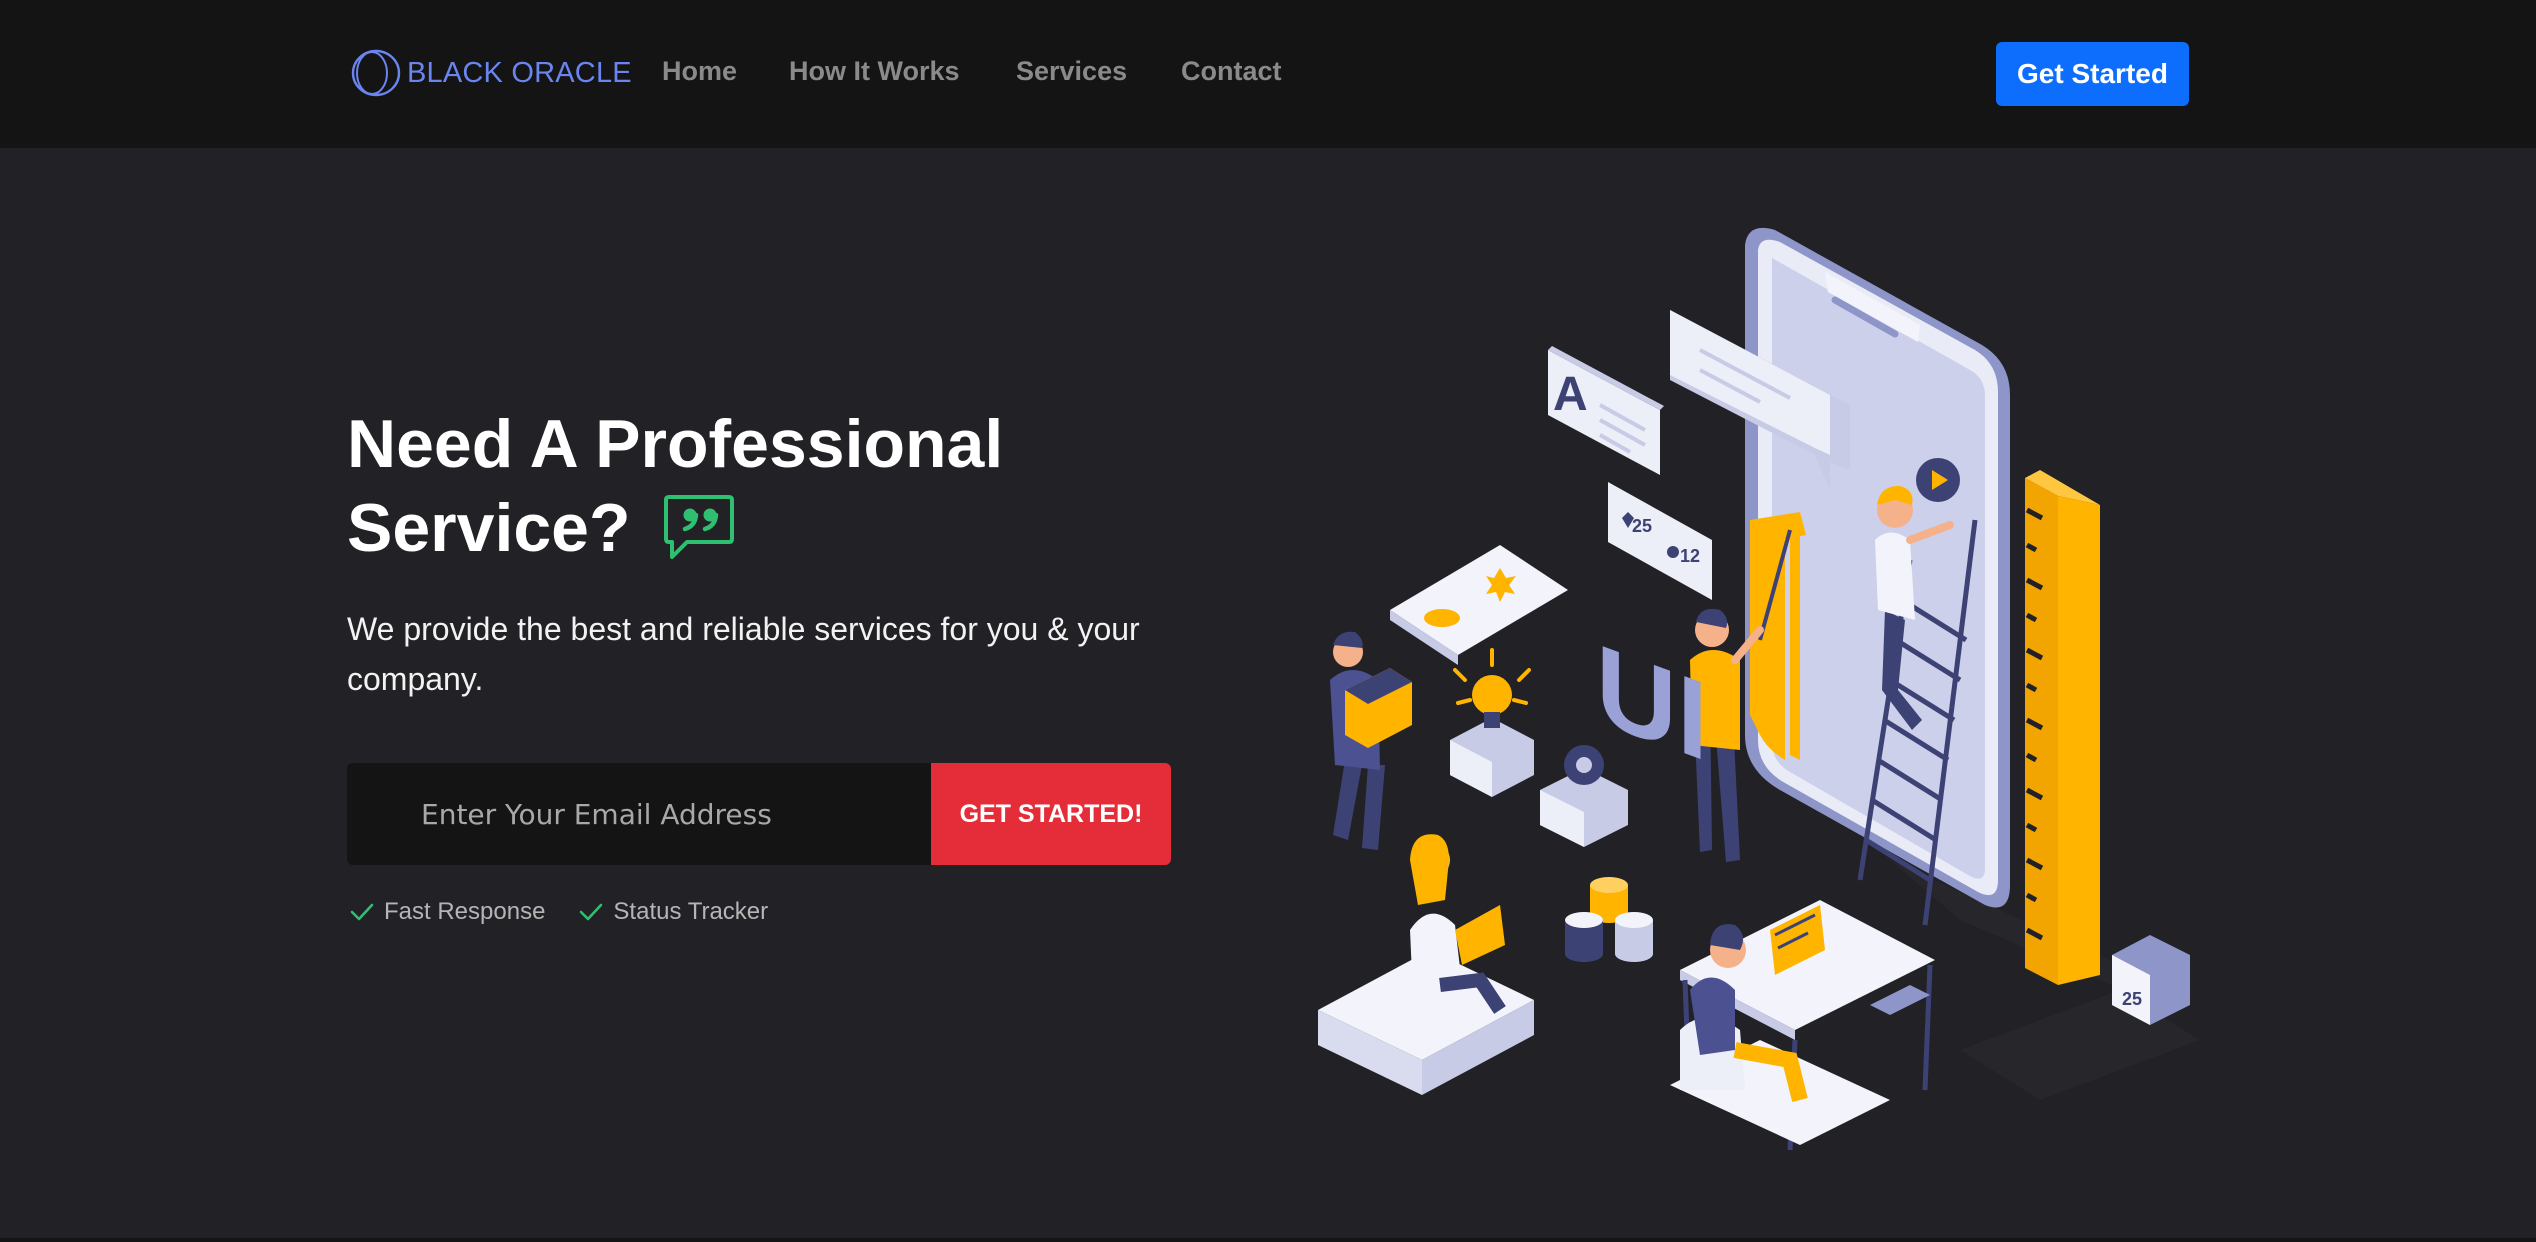 This screenshot has width=2536, height=1242. I want to click on certificate-illustration, so click(1479, 605).